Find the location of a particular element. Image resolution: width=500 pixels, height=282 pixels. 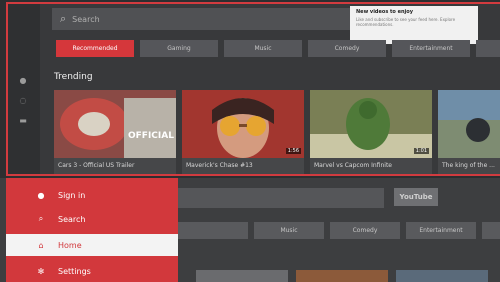

menu-item-search: ⌕ Search is located at coordinates (92, 219).